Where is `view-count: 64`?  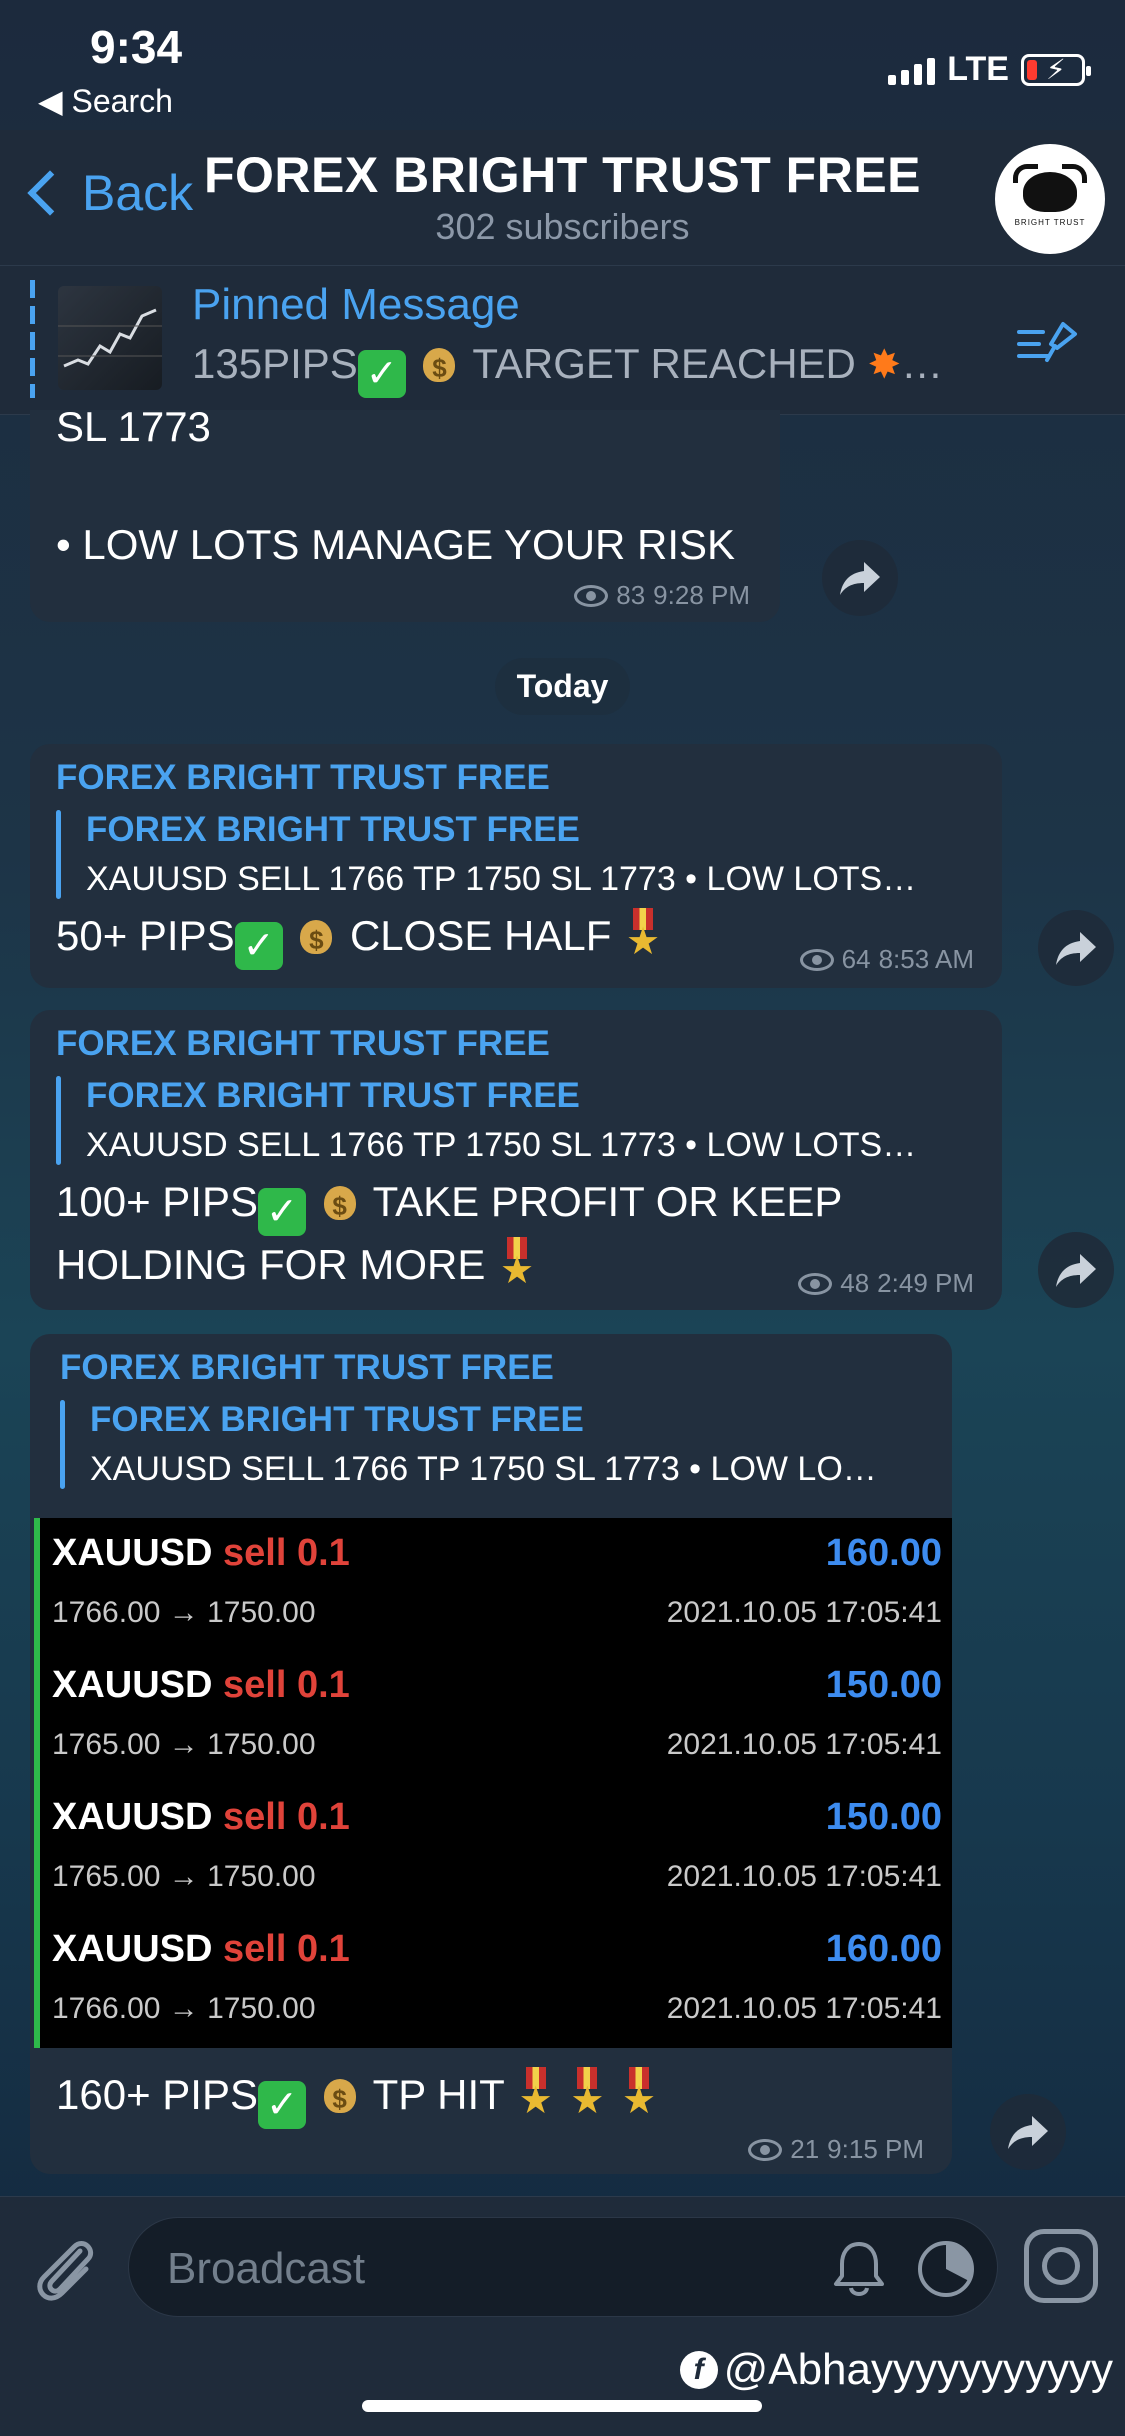
view-count: 64 is located at coordinates (856, 959).